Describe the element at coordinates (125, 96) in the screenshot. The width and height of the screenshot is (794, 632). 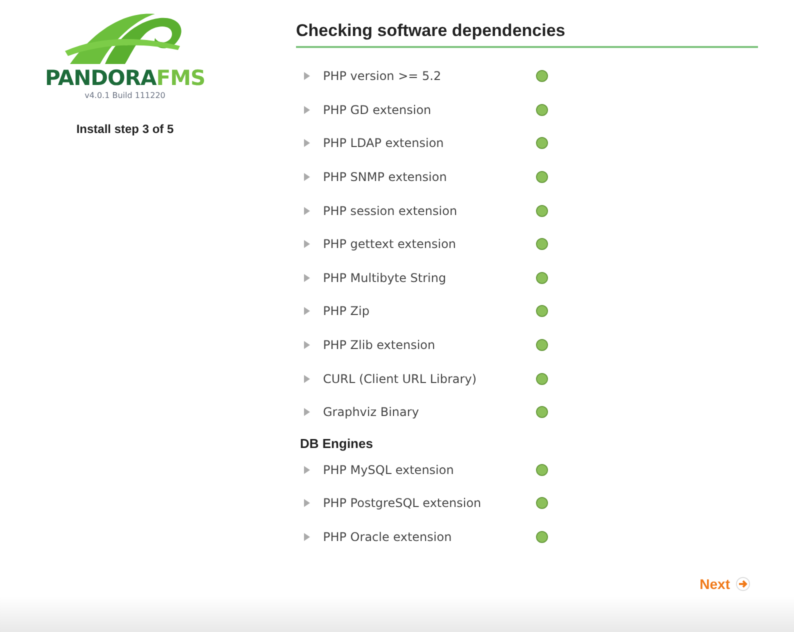
I see `version-text: v4.0.1 Build 111220` at that location.